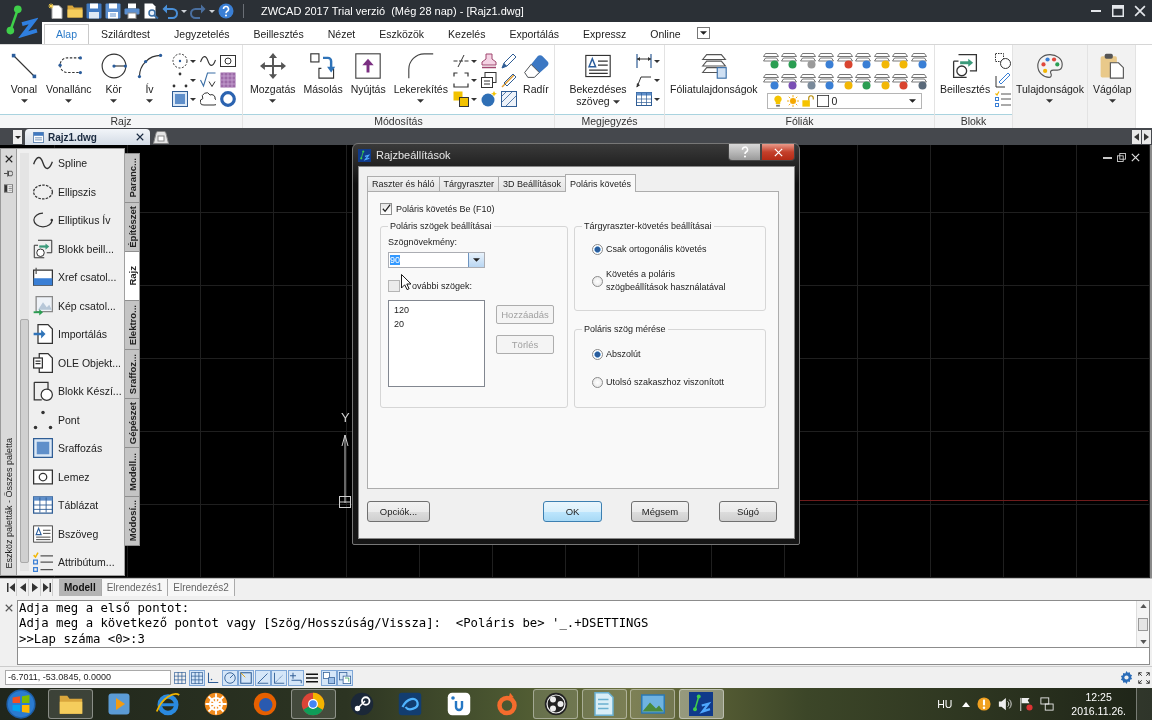 Image resolution: width=1152 pixels, height=720 pixels. What do you see at coordinates (135, 587) in the screenshot?
I see `layout-tab: Elrendezés1` at bounding box center [135, 587].